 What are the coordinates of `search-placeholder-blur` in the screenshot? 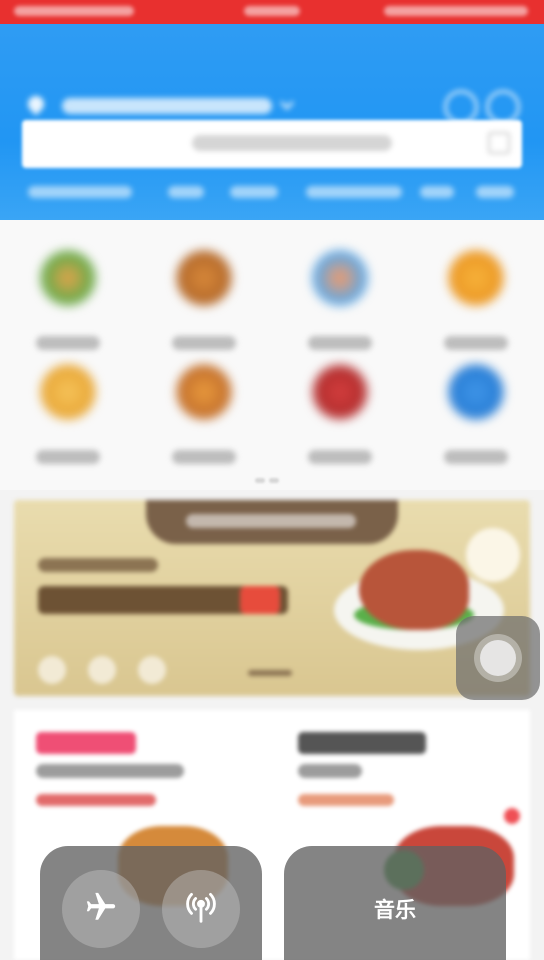 It's located at (292, 143).